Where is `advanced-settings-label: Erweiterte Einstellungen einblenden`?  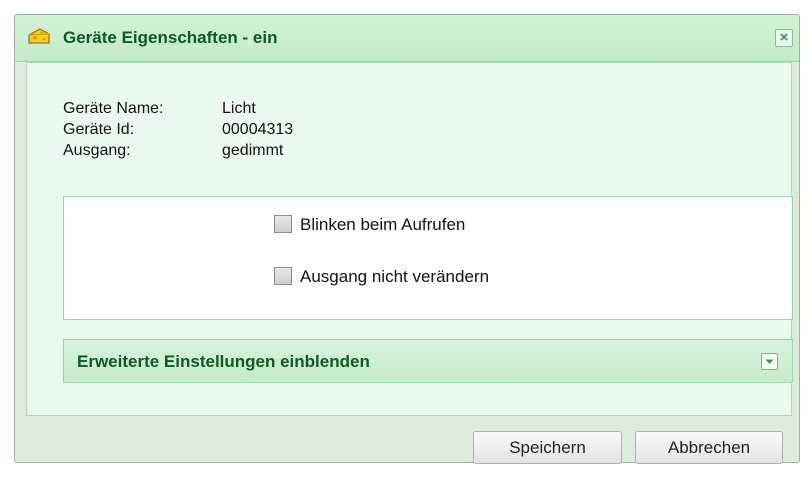
advanced-settings-label: Erweiterte Einstellungen einblenden is located at coordinates (223, 361).